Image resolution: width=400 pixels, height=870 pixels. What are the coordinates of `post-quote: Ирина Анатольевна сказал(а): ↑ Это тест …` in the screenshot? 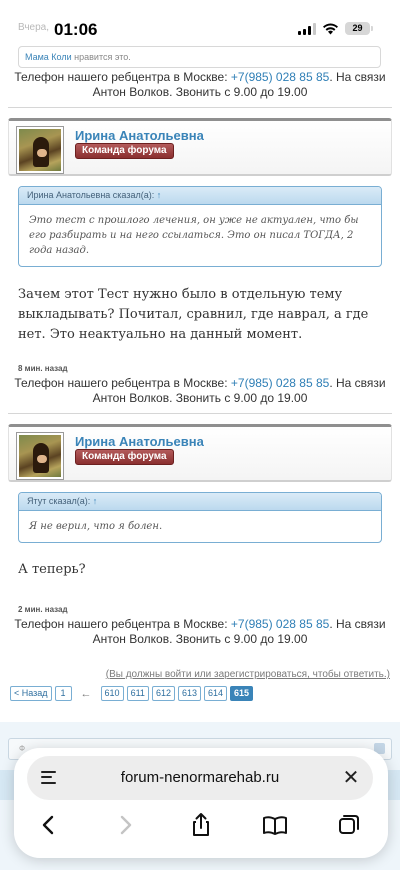 It's located at (200, 226).